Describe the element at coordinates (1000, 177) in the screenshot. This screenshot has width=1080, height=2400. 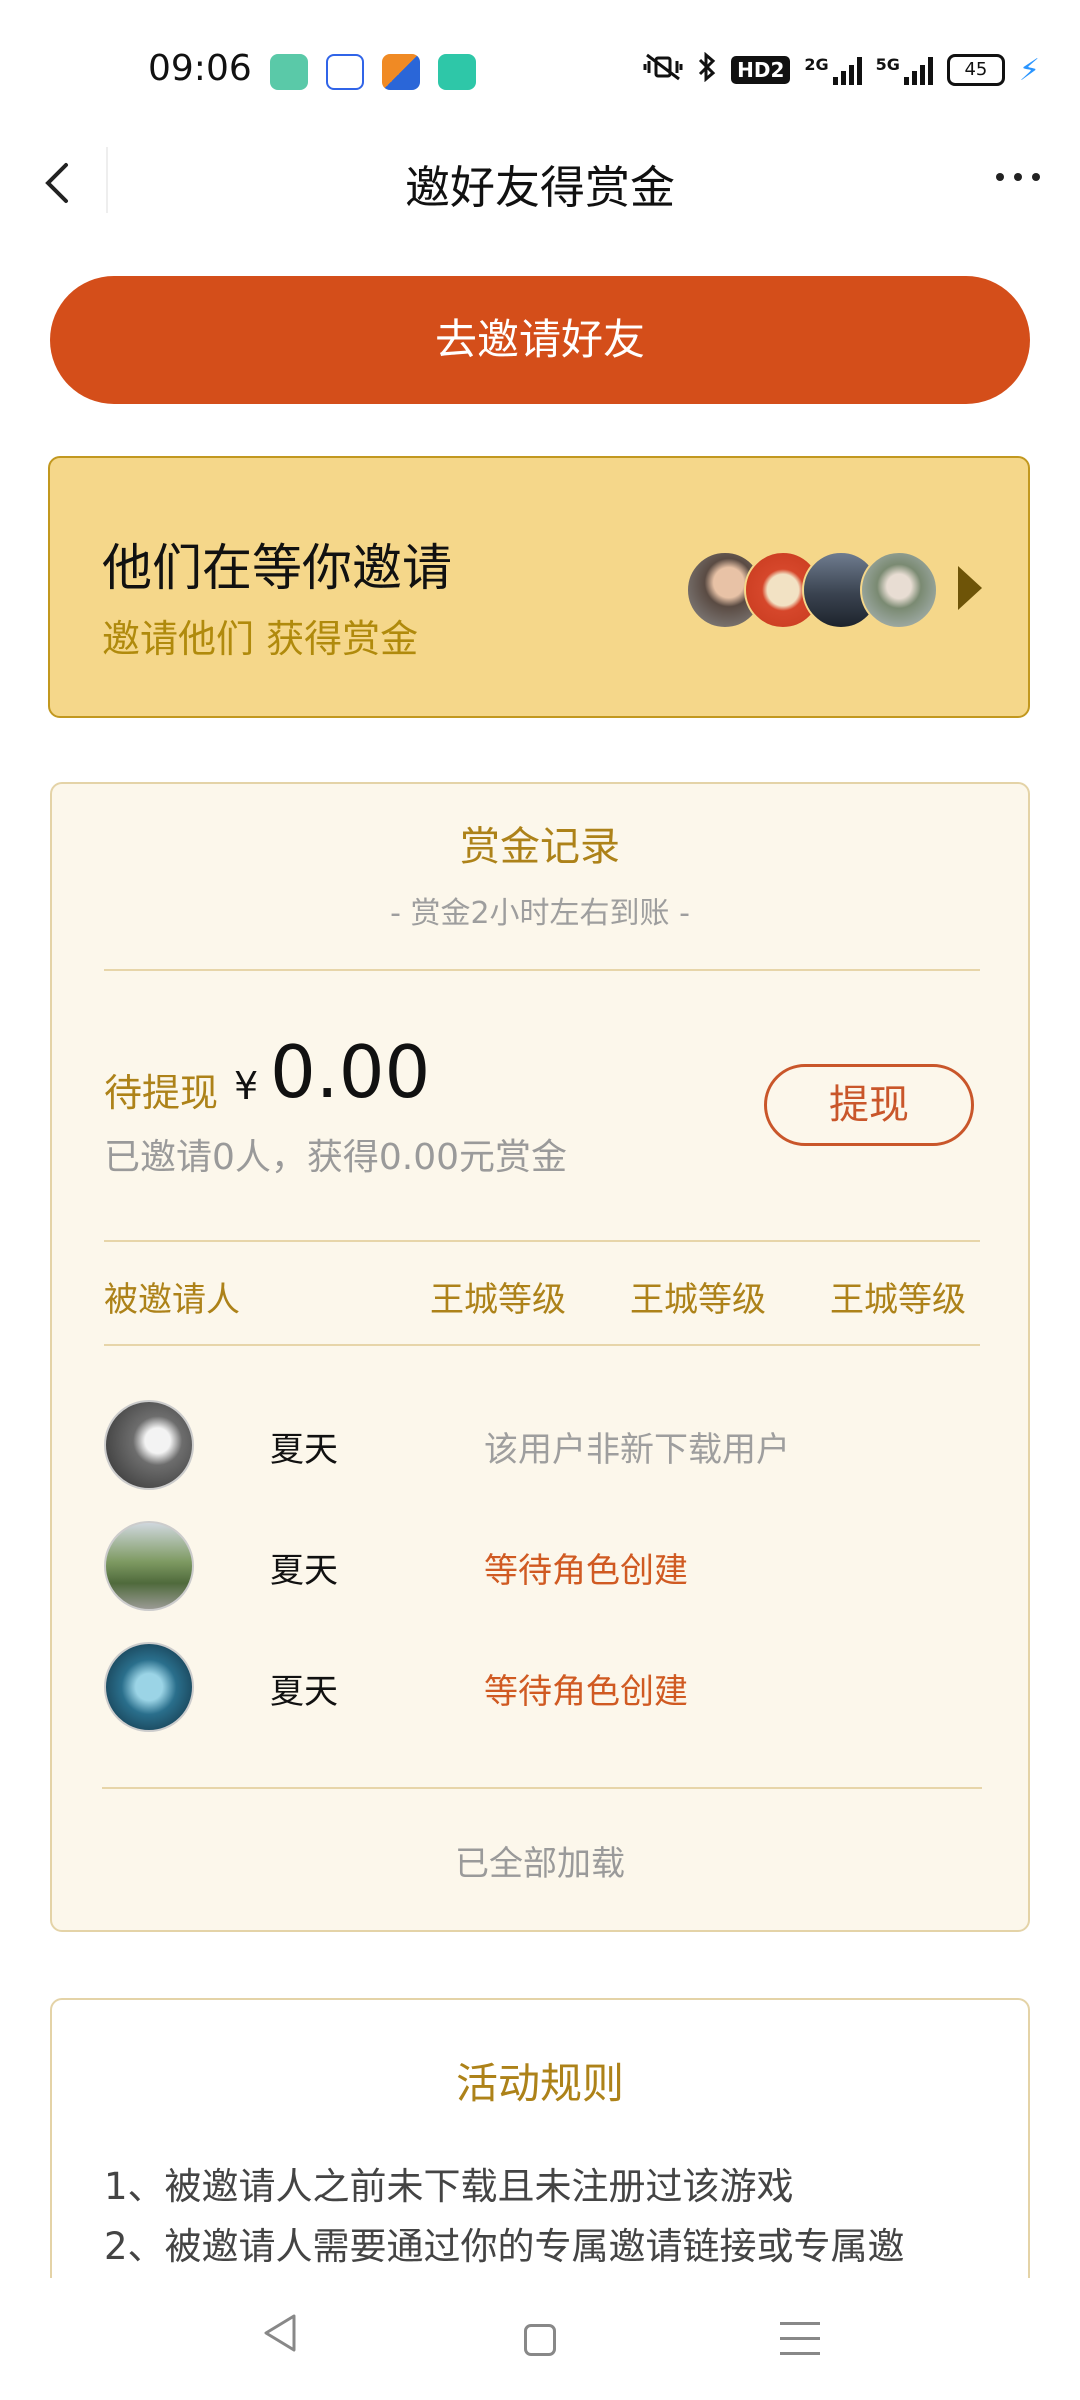
I see `more-icon` at that location.